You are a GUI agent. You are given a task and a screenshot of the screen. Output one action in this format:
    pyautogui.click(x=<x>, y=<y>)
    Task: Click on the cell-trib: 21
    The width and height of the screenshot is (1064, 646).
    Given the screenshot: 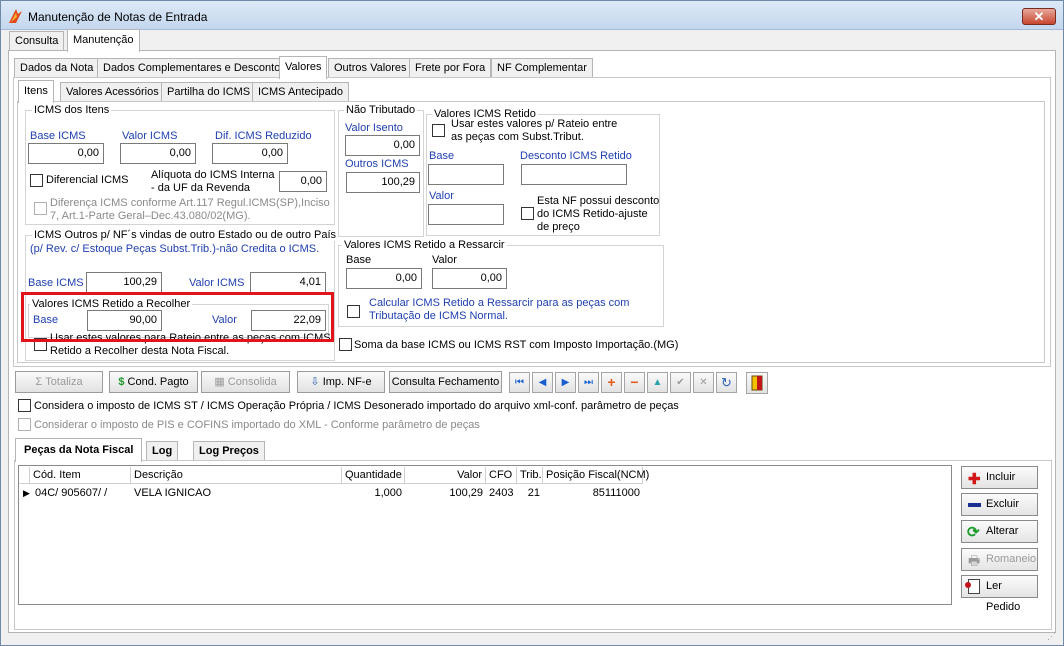 What is the action you would take?
    pyautogui.click(x=533, y=493)
    